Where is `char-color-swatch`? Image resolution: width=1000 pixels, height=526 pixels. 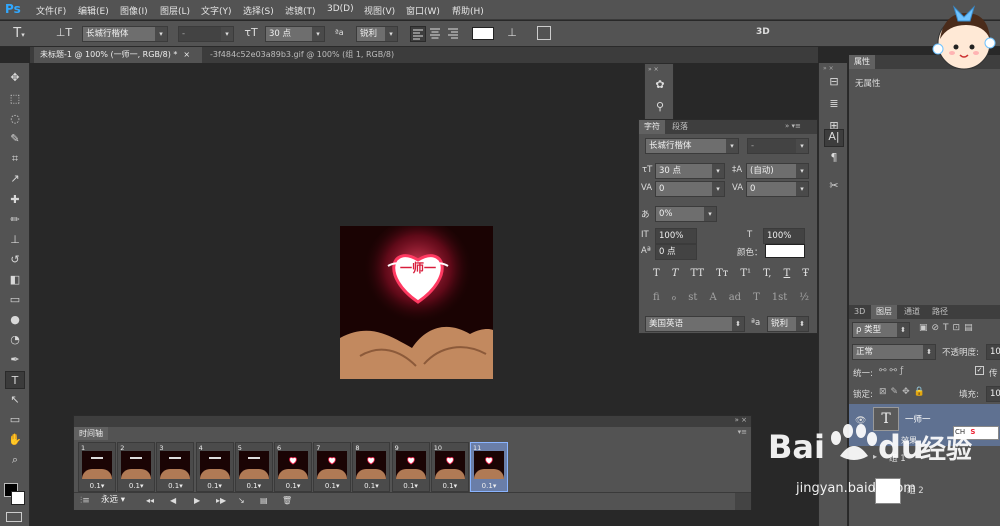 char-color-swatch is located at coordinates (785, 251).